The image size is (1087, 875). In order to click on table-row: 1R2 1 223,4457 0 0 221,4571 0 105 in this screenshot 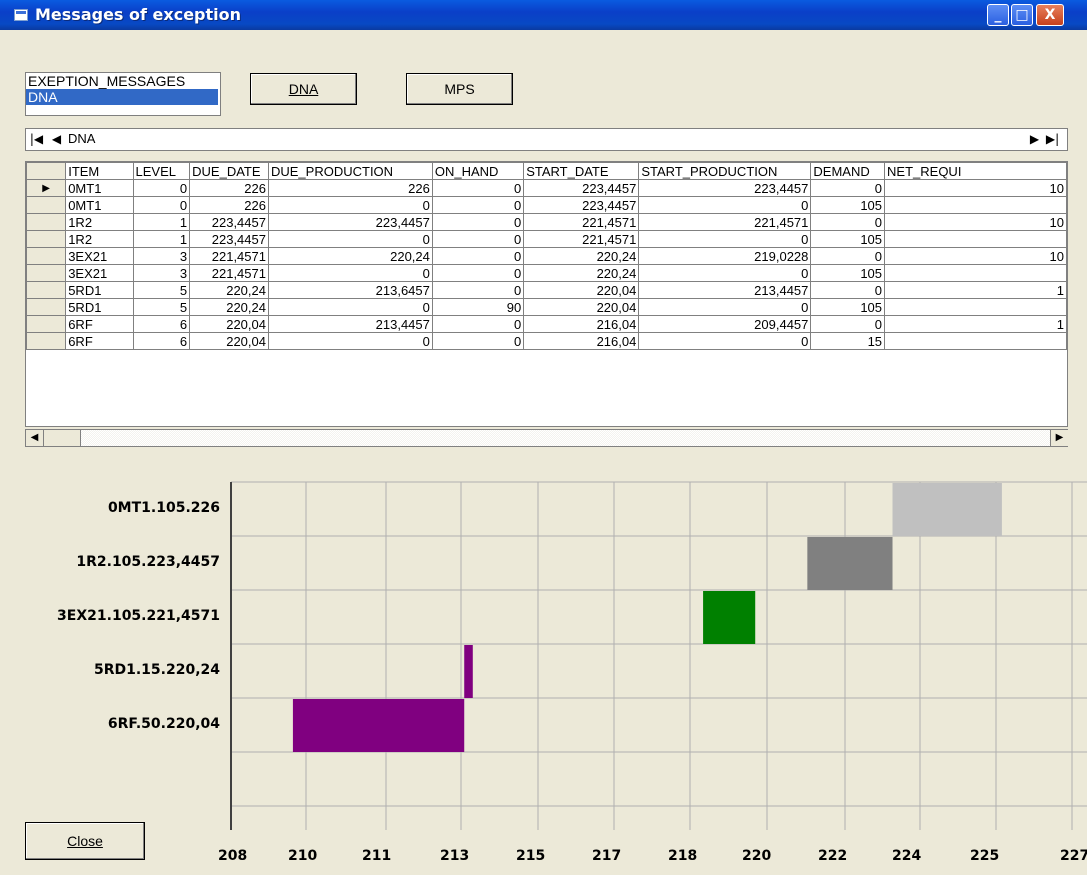, I will do `click(546, 239)`.